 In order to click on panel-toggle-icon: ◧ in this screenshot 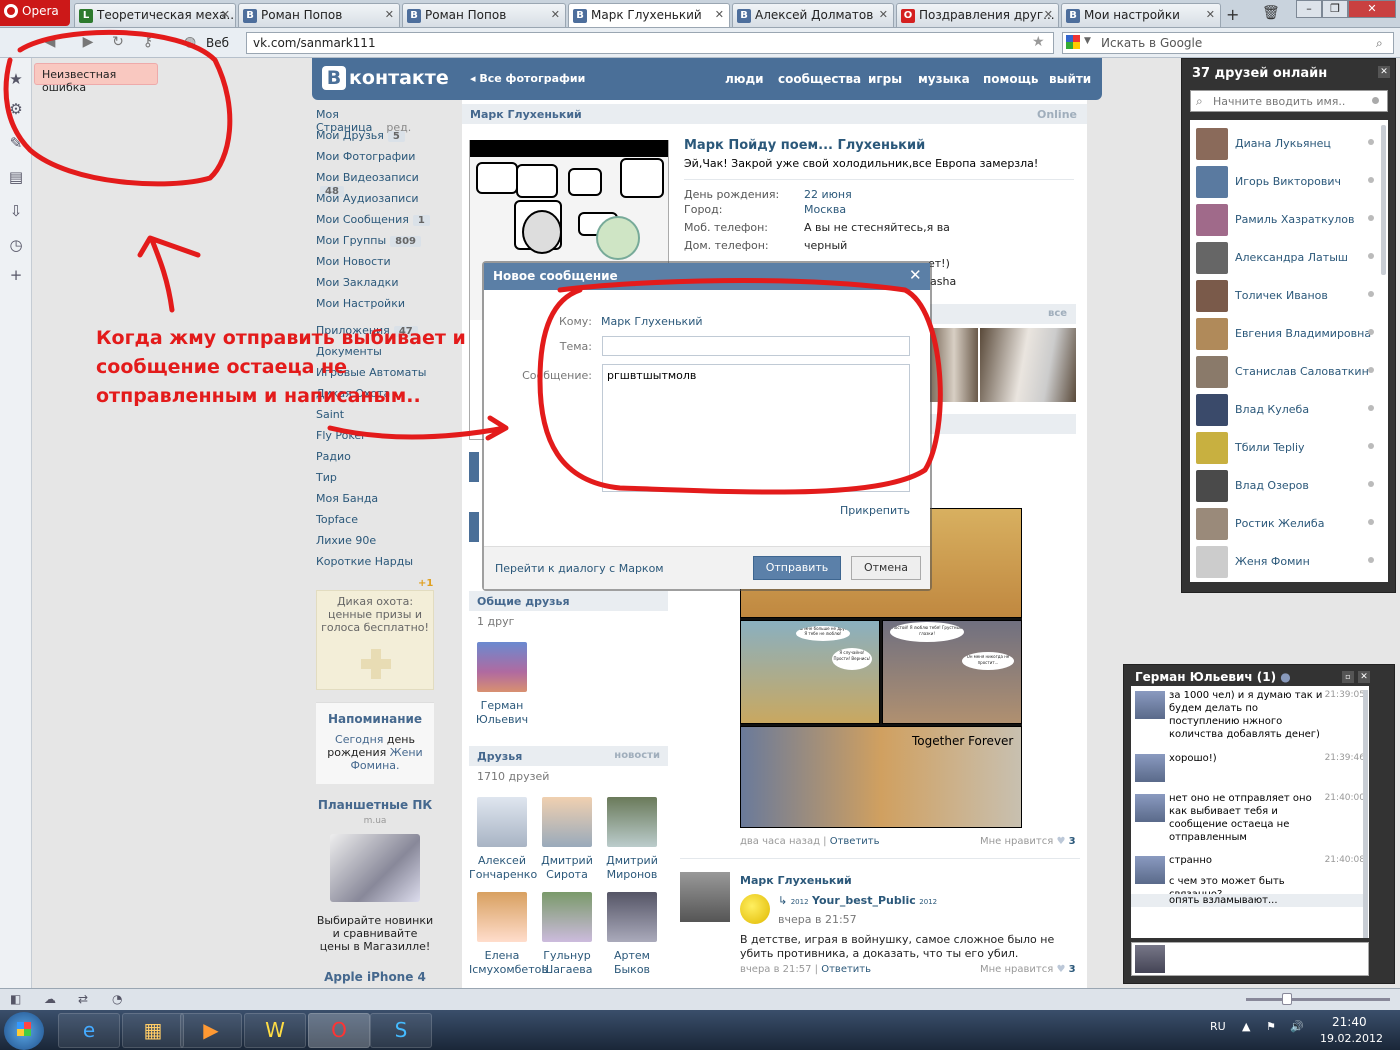, I will do `click(15, 999)`.